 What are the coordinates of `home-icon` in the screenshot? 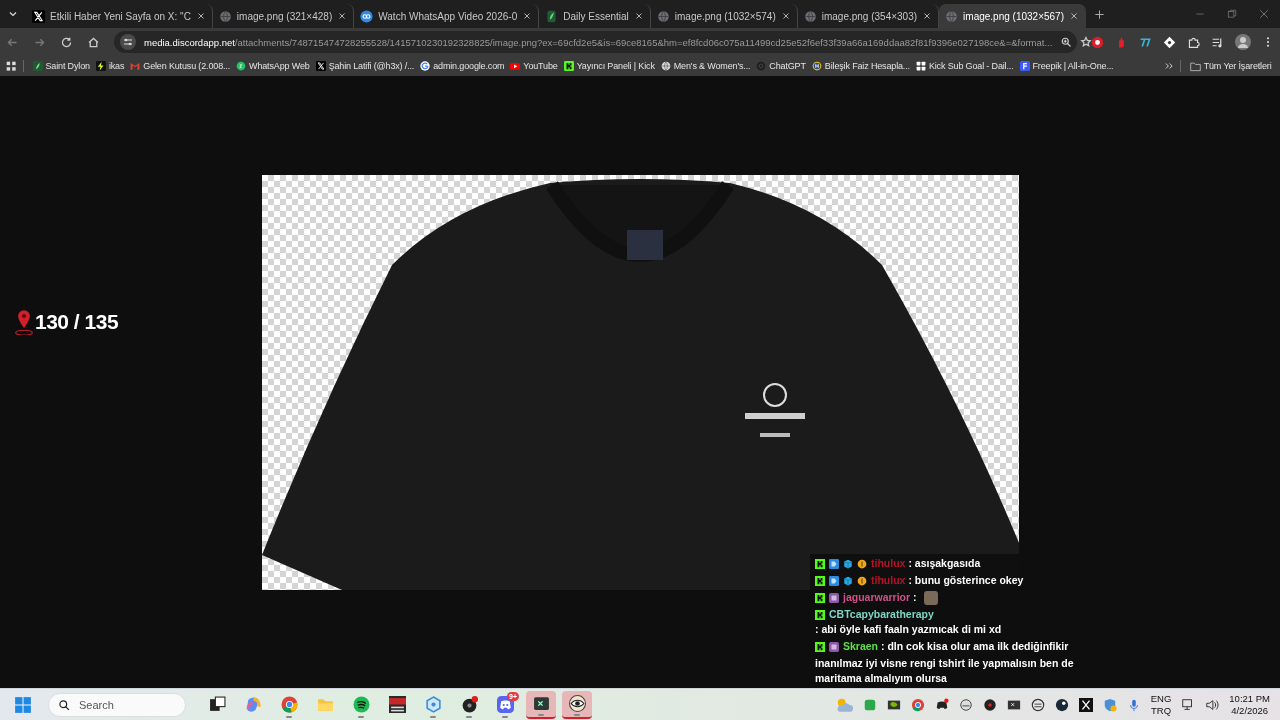 It's located at (93, 42).